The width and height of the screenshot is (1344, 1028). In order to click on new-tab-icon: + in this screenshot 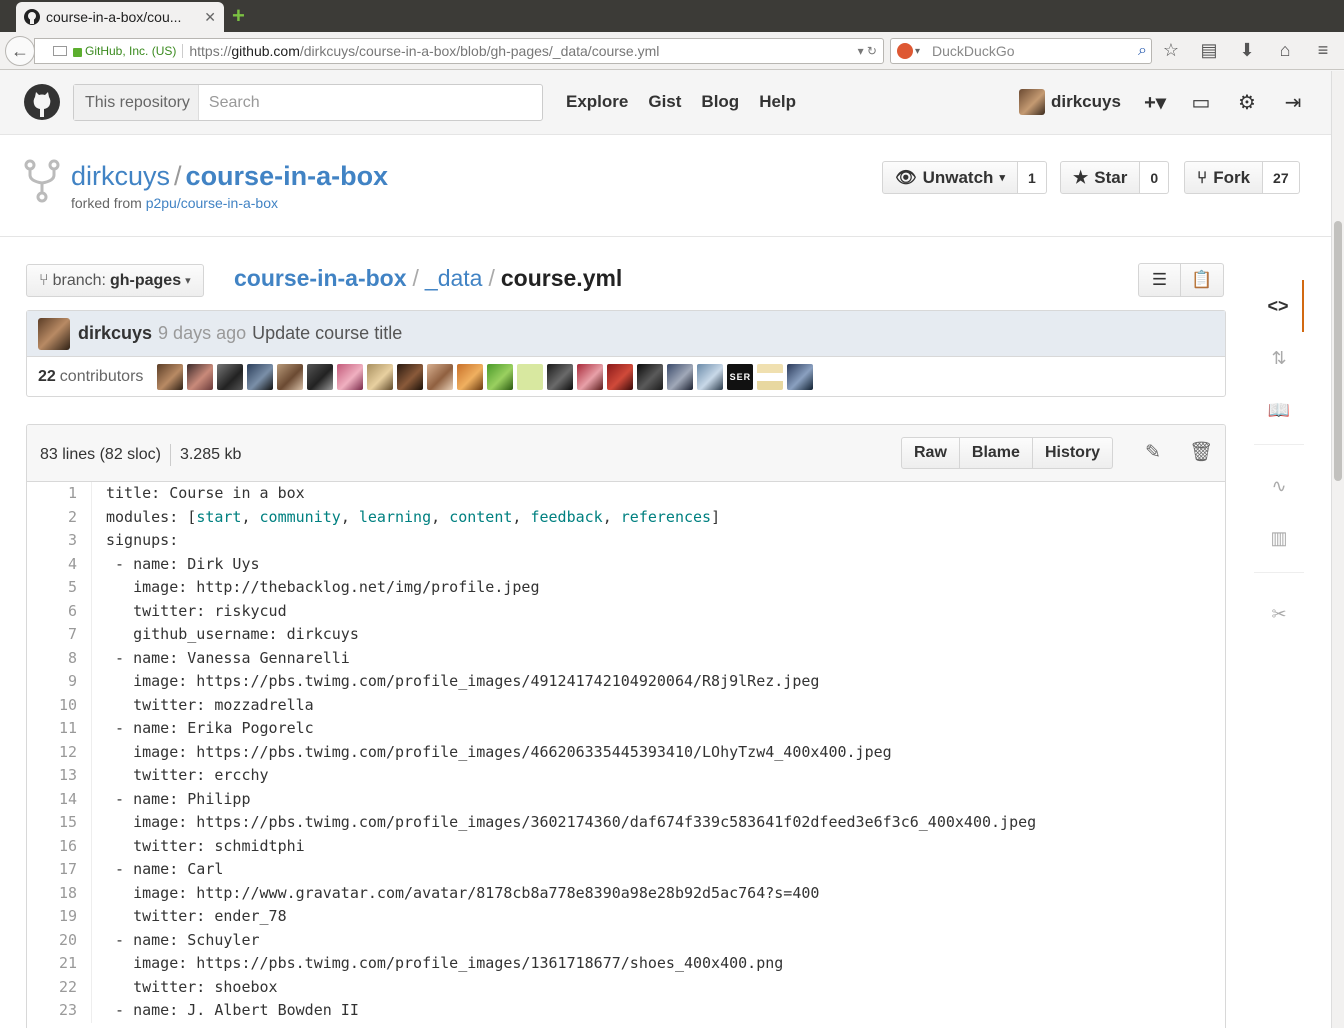, I will do `click(242, 16)`.